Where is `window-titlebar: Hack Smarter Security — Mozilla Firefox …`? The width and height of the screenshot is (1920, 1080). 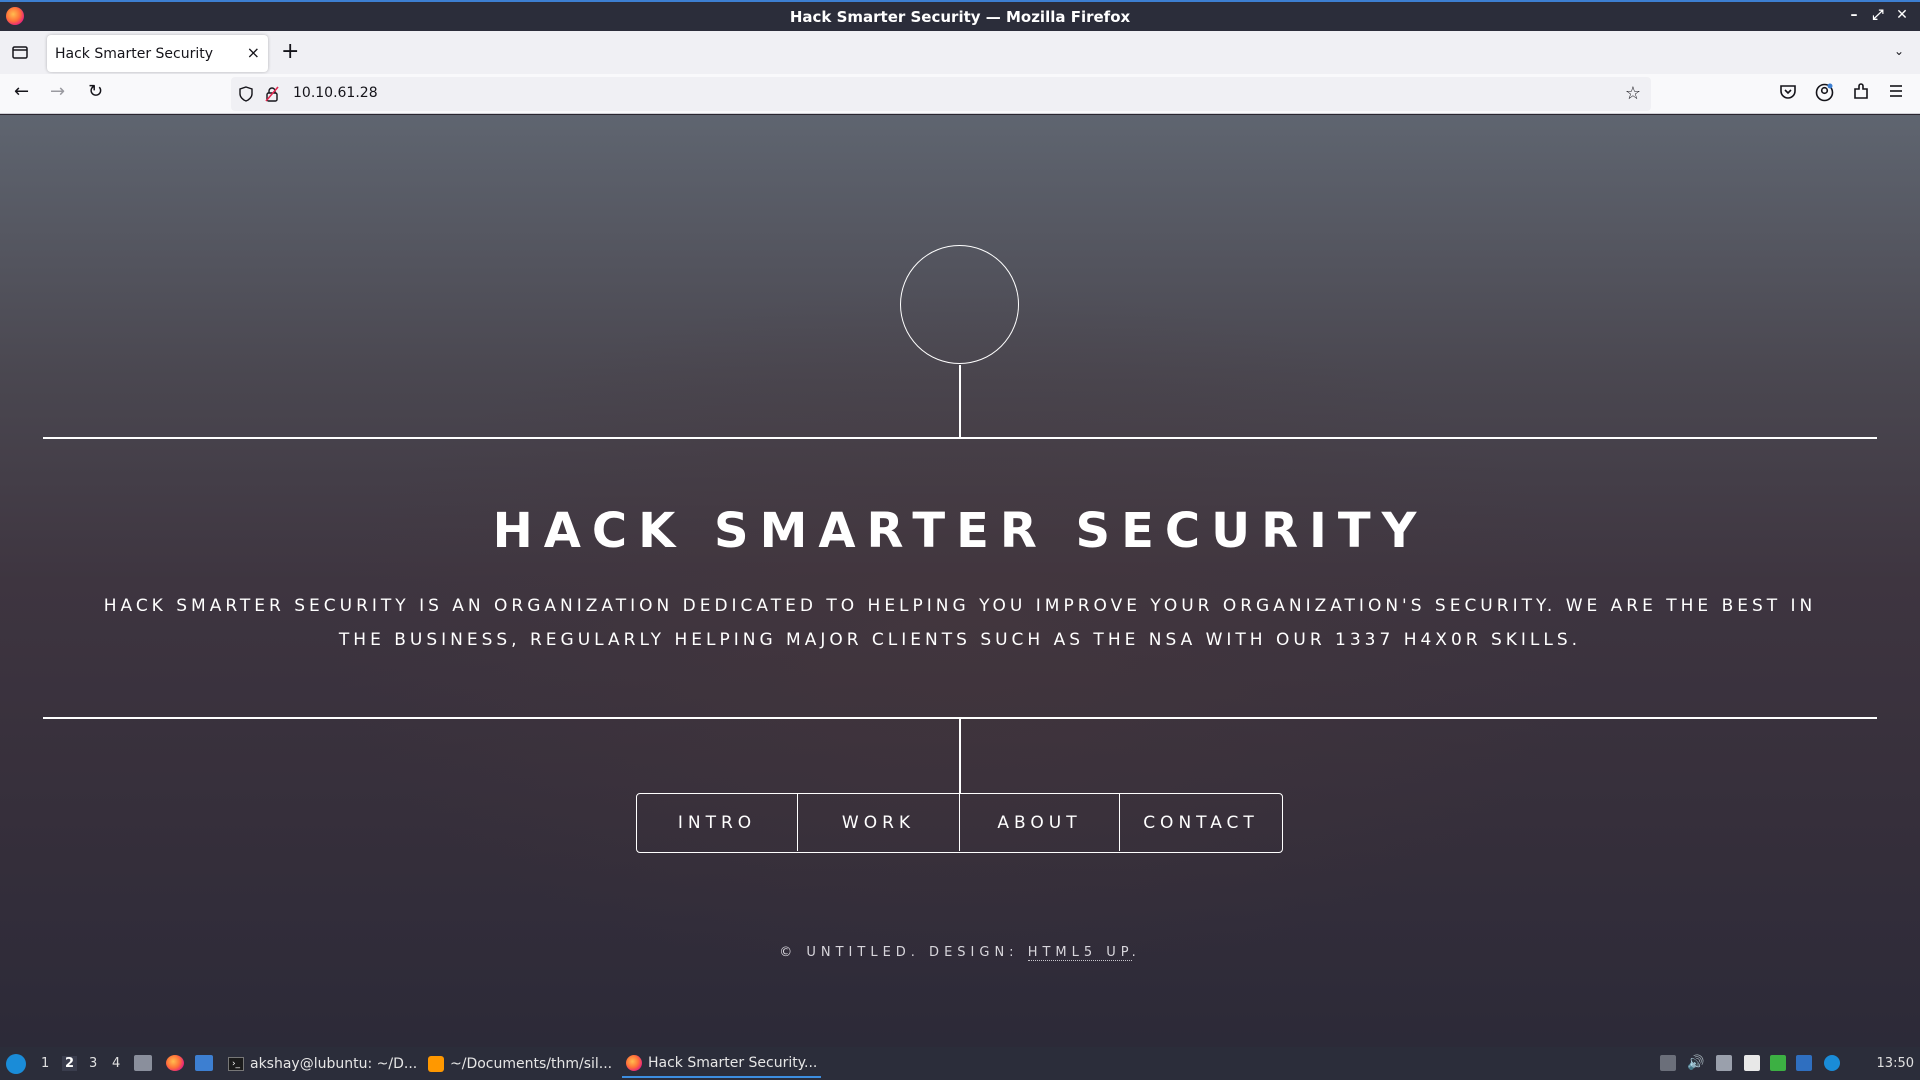 window-titlebar: Hack Smarter Security — Mozilla Firefox … is located at coordinates (960, 15).